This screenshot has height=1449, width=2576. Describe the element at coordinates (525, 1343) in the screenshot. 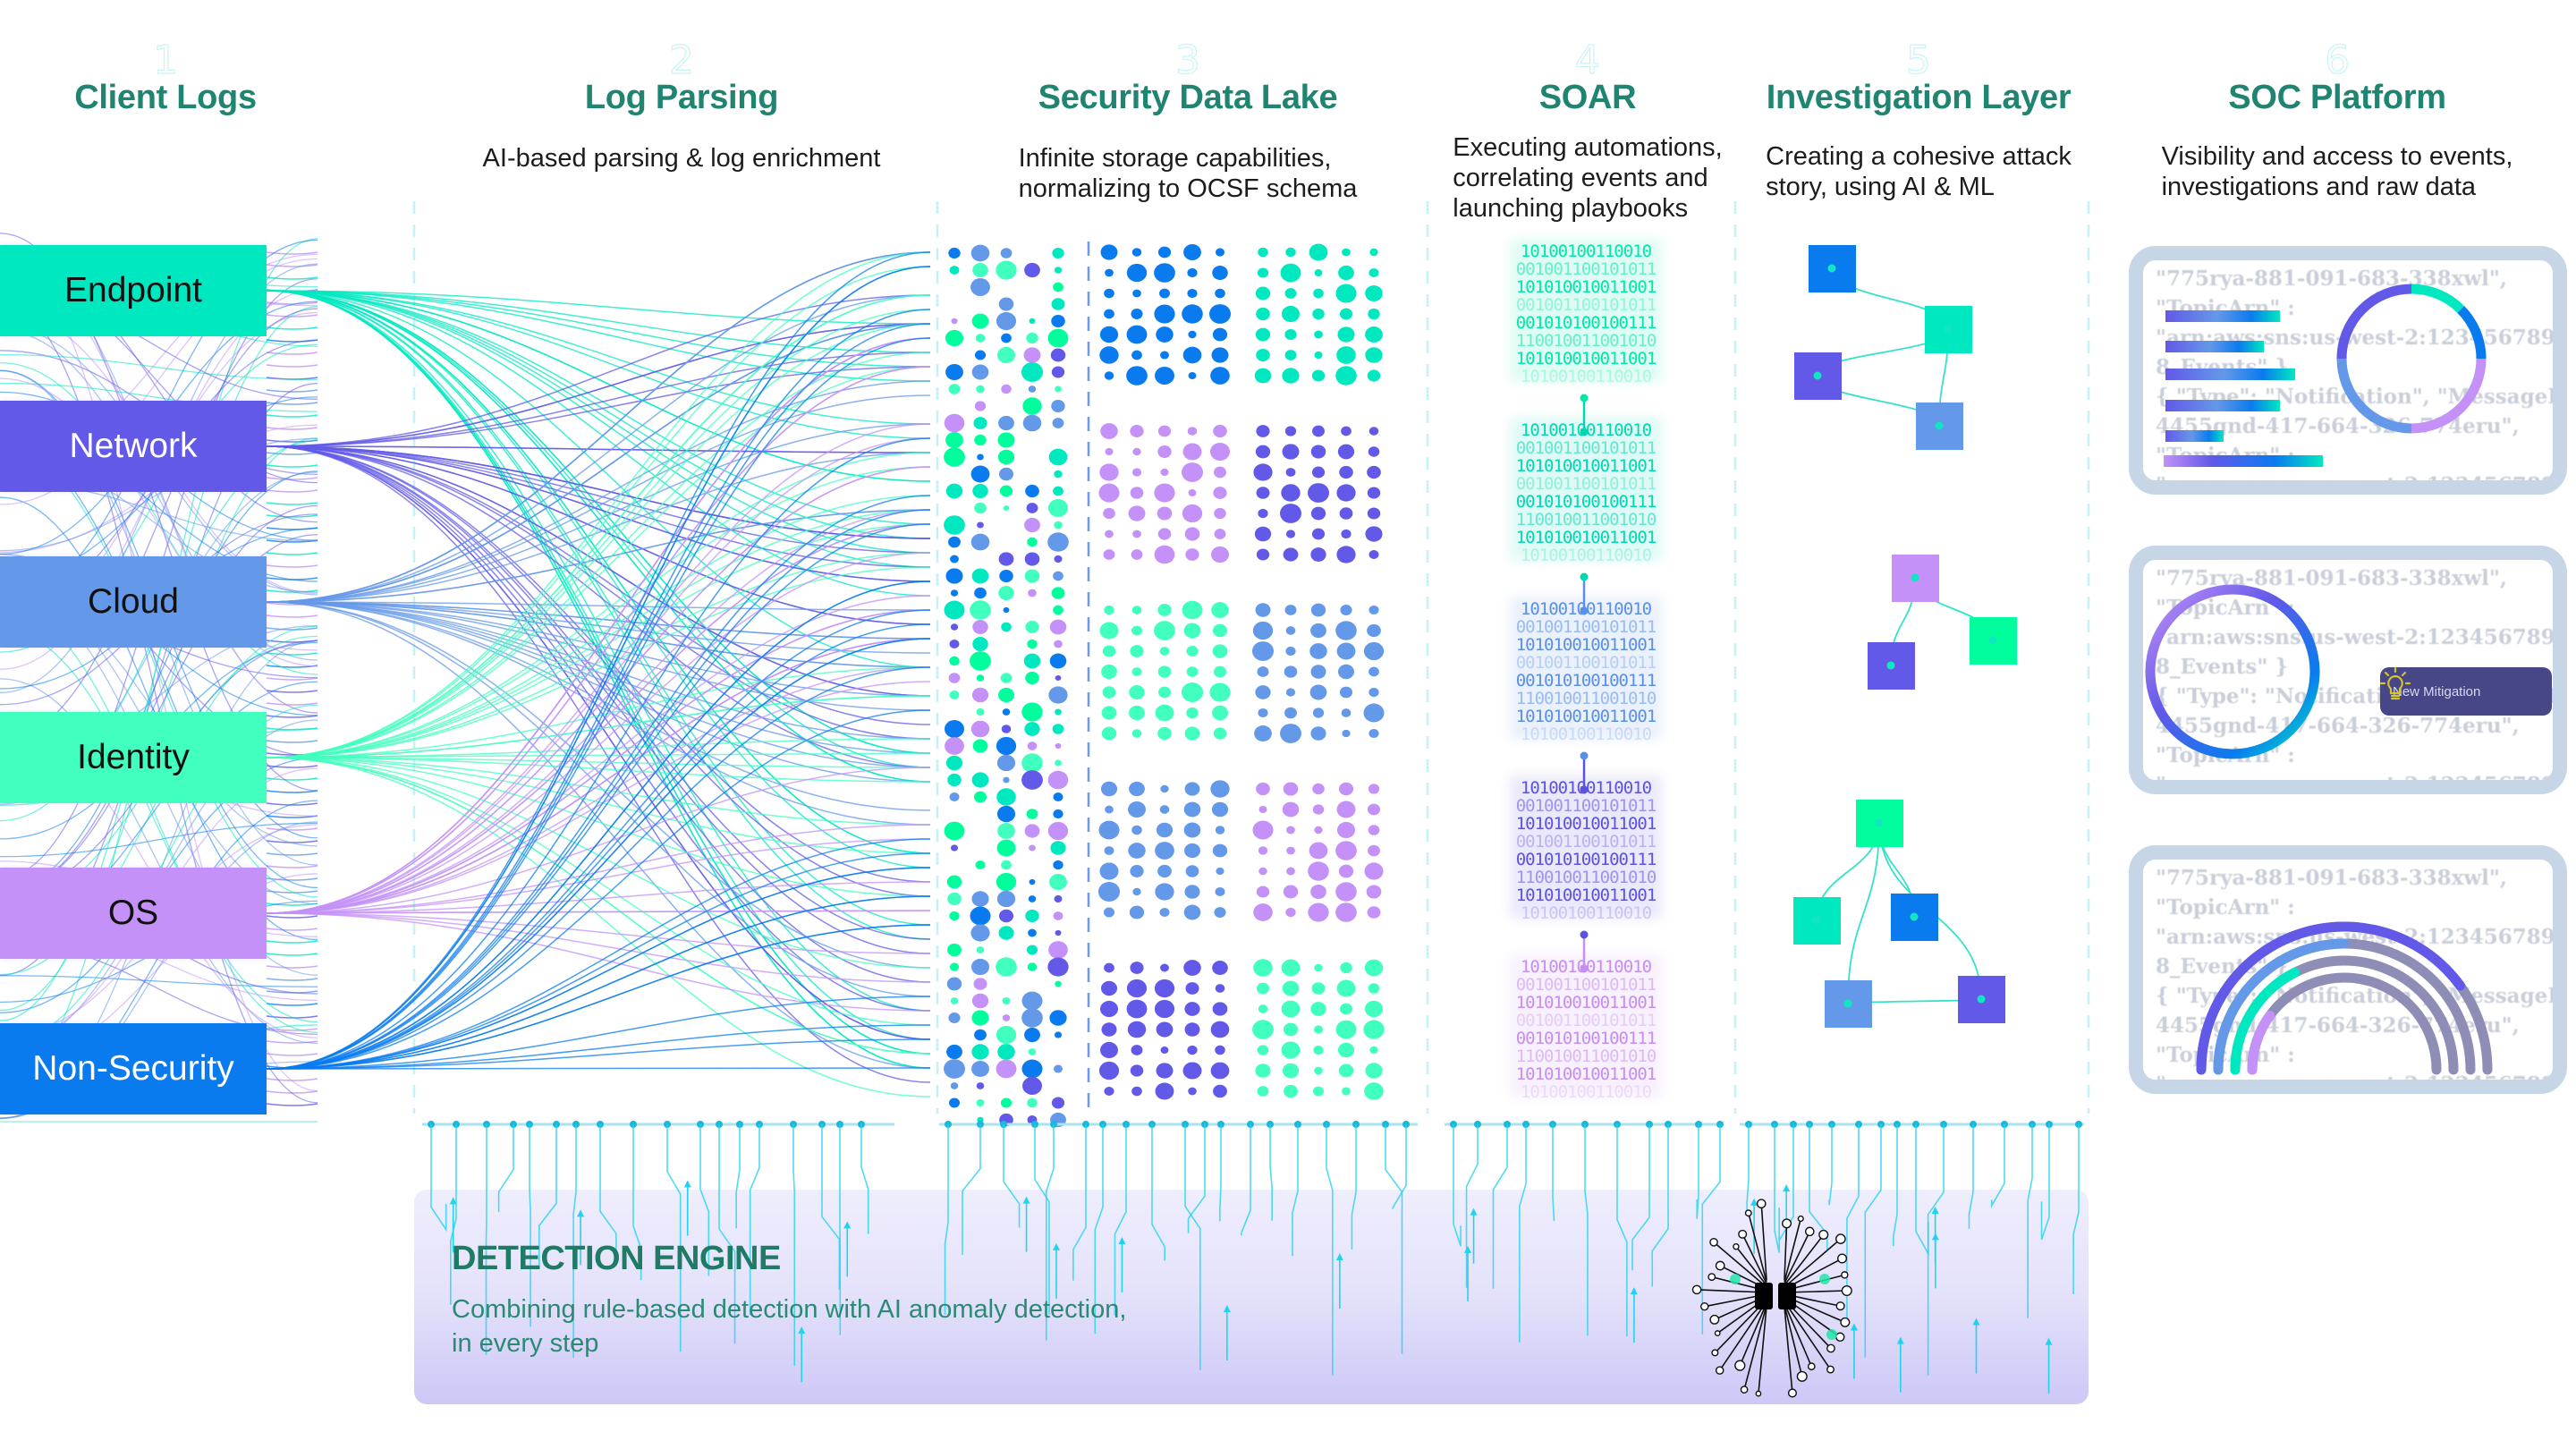

I see `detection-engine-description-line: in every step` at that location.